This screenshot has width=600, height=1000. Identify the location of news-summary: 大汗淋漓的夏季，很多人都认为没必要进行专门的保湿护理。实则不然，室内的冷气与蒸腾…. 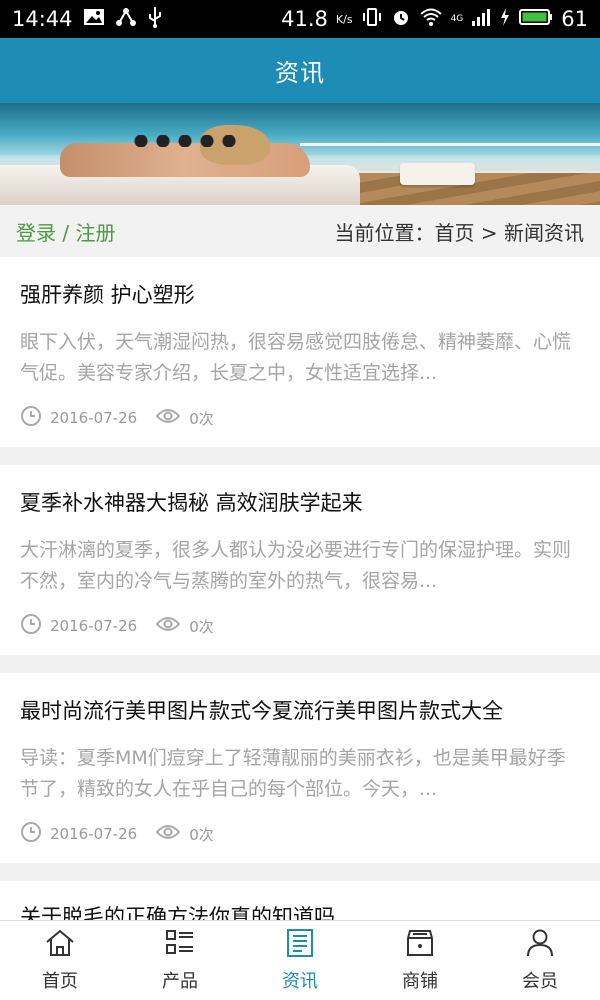
(296, 565).